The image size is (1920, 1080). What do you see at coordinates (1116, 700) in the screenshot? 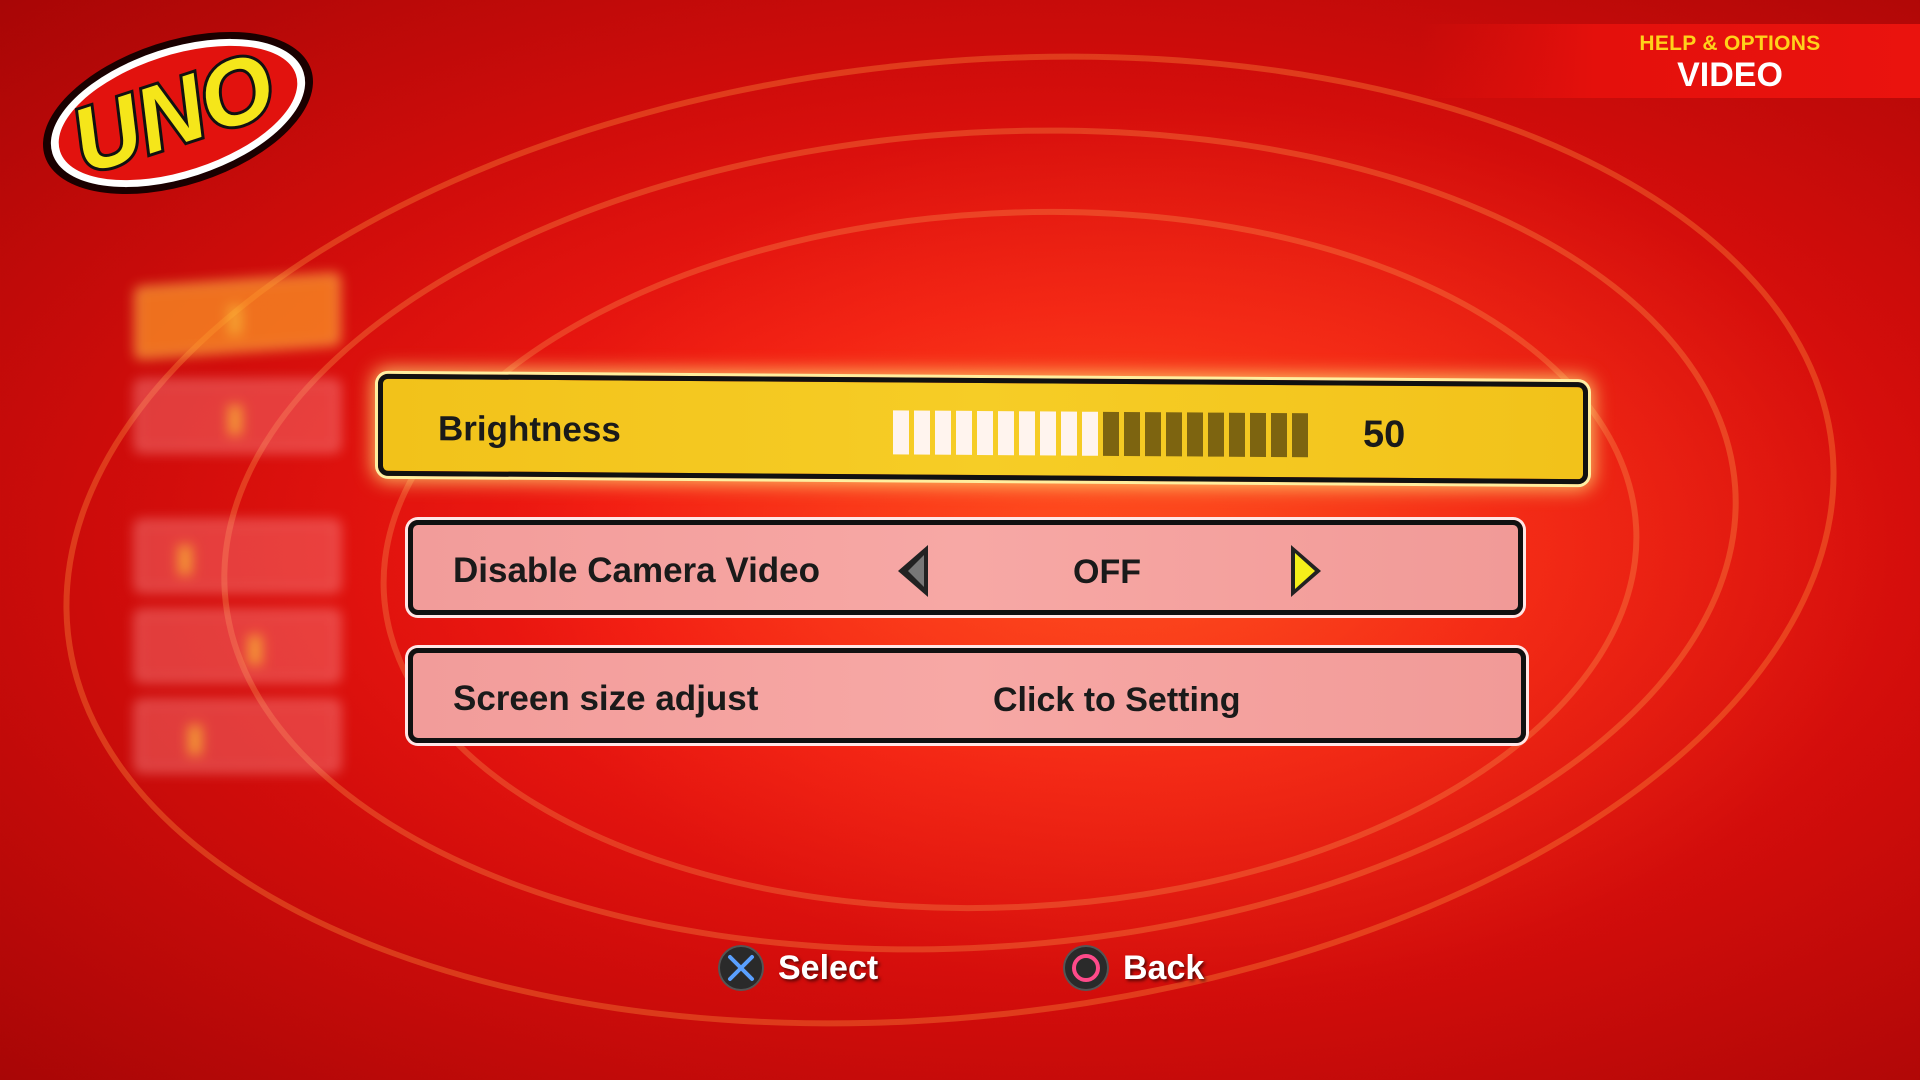
I see `screen-size-value: Click to Setting` at bounding box center [1116, 700].